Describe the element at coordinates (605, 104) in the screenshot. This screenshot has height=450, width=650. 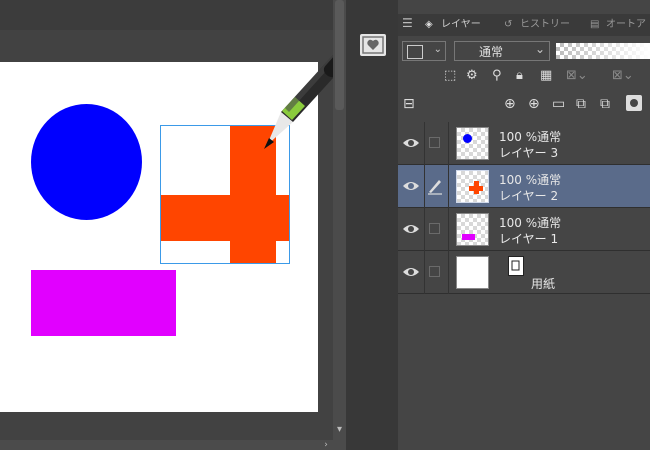
I see `merge-layer-icon: ⧉` at that location.